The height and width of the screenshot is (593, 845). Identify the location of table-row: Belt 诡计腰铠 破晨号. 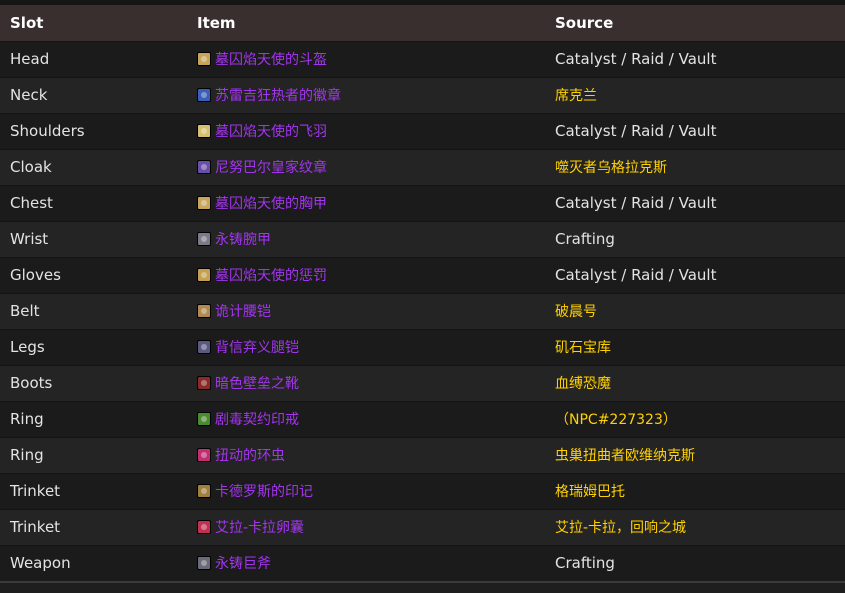
(422, 310).